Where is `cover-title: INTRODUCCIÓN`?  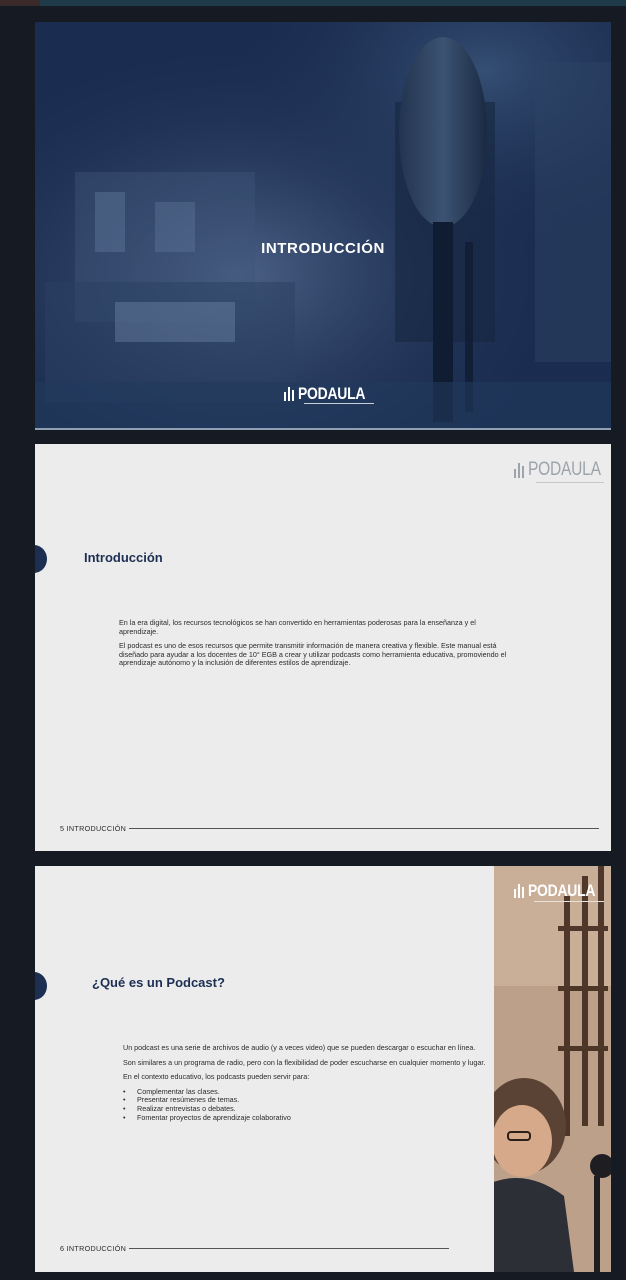
cover-title: INTRODUCCIÓN is located at coordinates (323, 248).